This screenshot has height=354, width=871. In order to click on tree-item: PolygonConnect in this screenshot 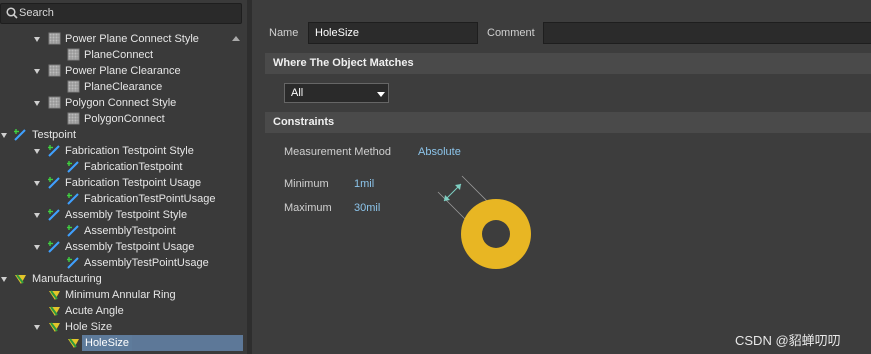, I will do `click(129, 119)`.